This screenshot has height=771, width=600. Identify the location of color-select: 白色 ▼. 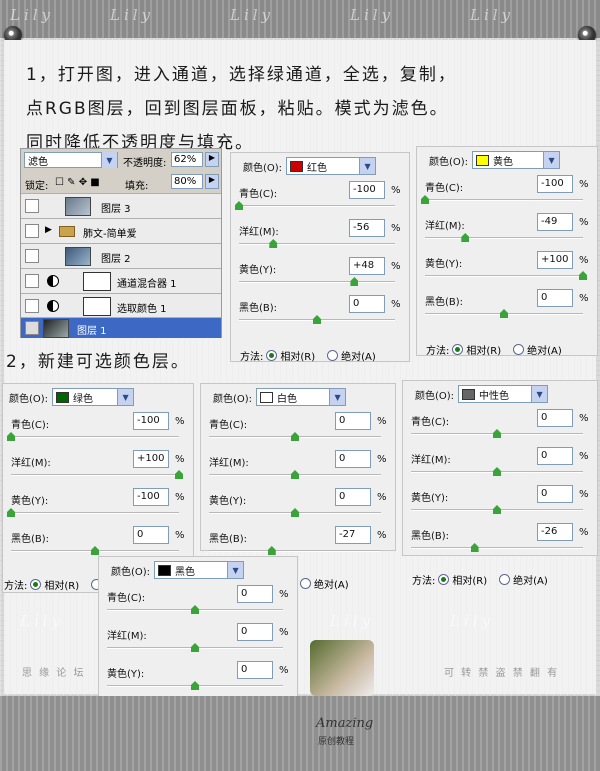
(301, 397).